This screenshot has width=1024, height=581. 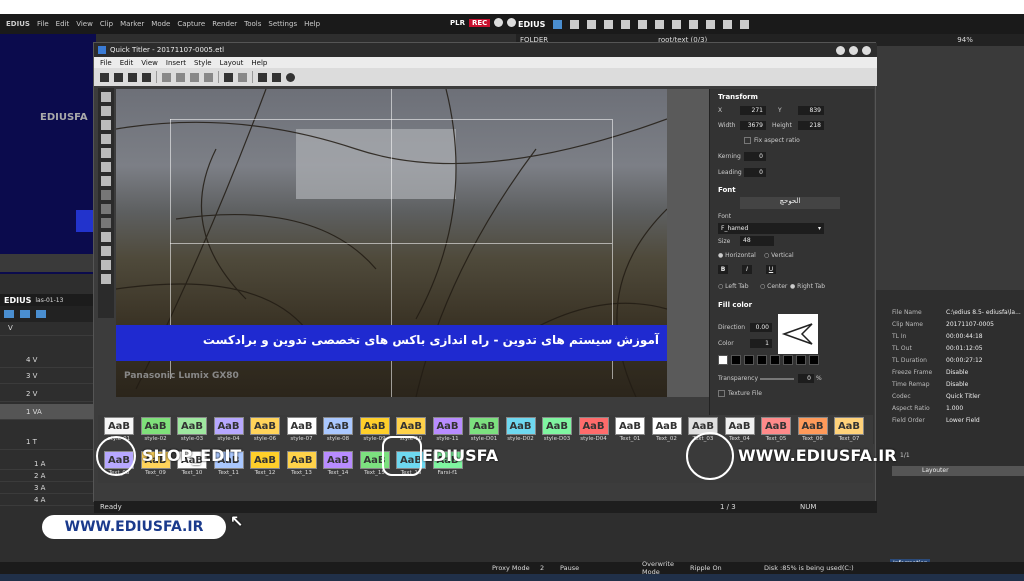 I want to click on menu-settings: Settings, so click(x=282, y=24).